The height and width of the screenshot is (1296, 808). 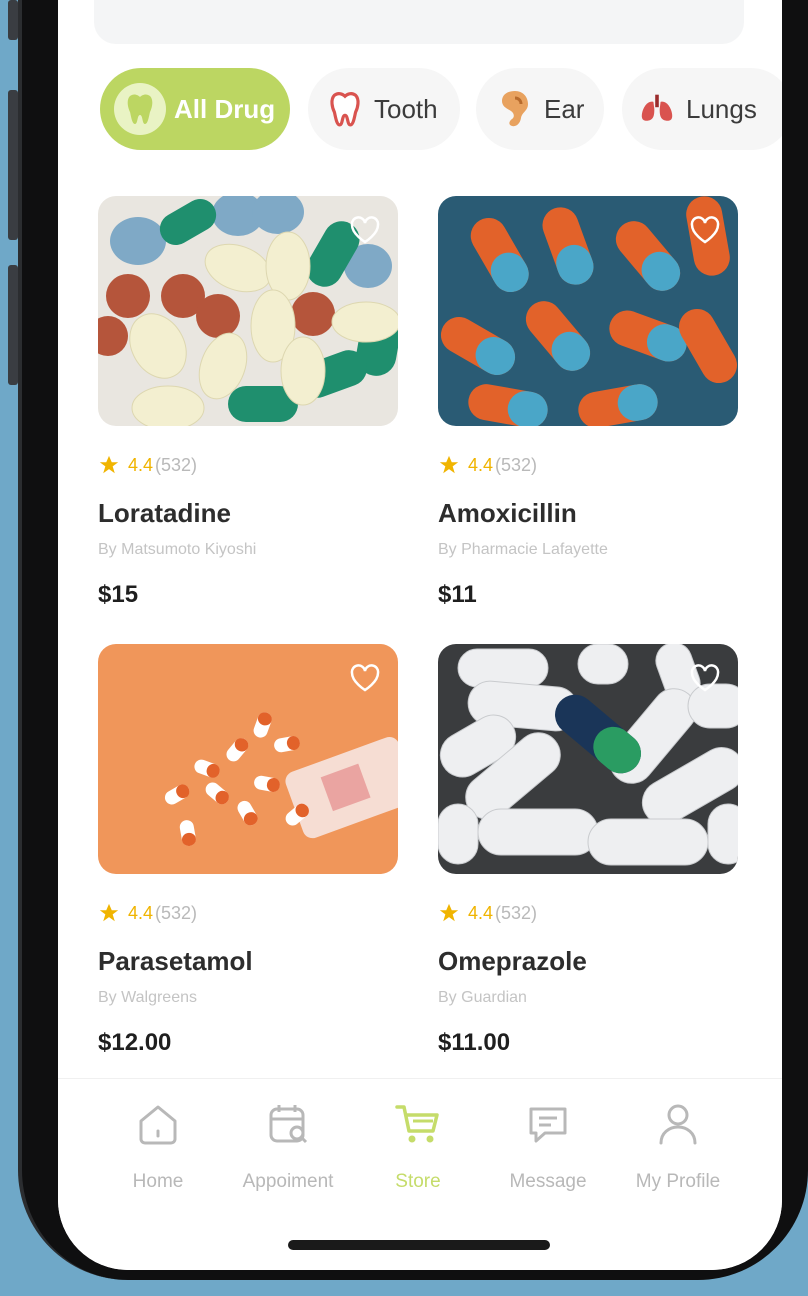 I want to click on product-name: Omeprazole, so click(x=512, y=961).